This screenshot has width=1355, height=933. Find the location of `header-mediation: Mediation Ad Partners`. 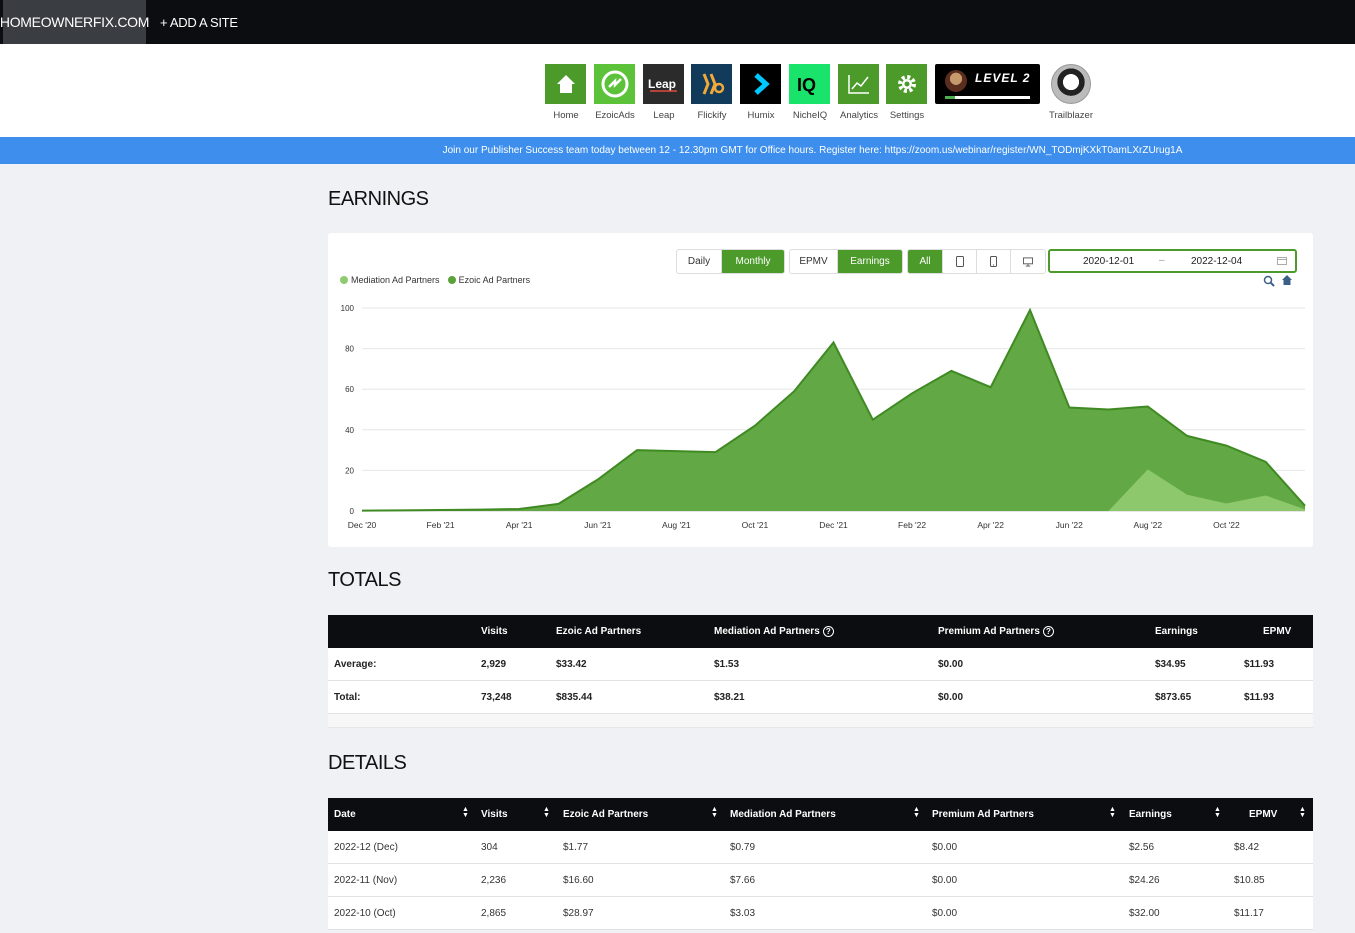

header-mediation: Mediation Ad Partners is located at coordinates (783, 814).